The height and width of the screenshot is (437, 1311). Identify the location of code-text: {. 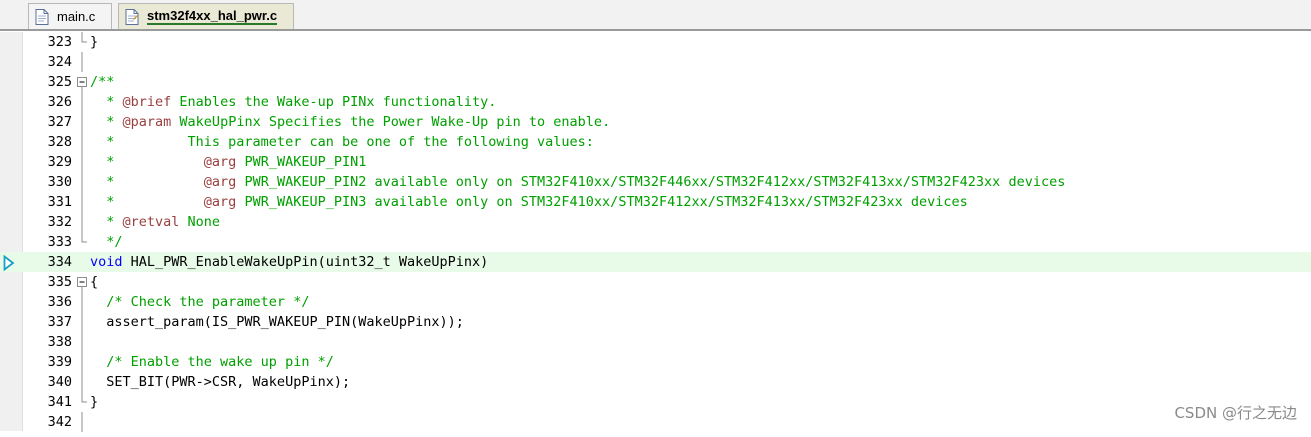
(94, 282).